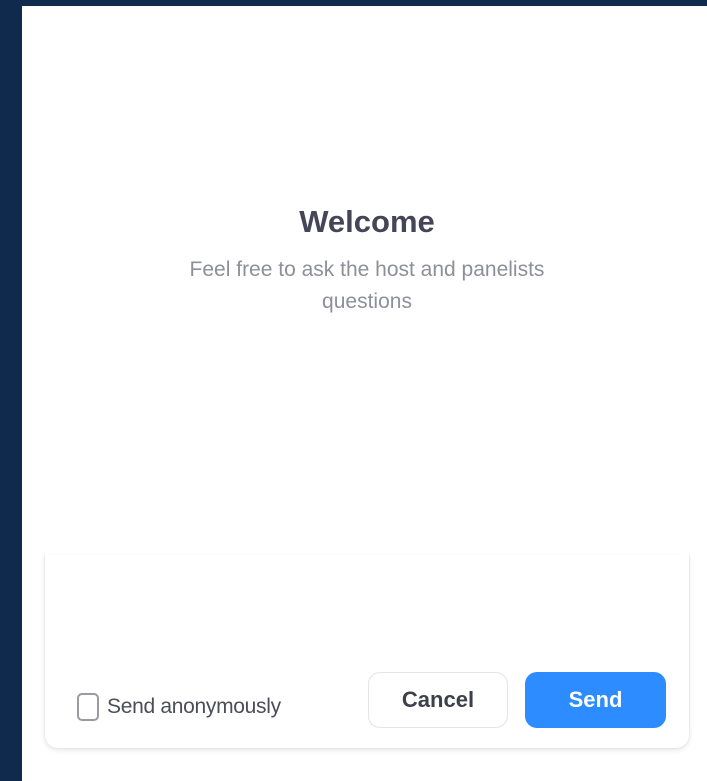 The image size is (707, 781). I want to click on welcome-title: Welcome, so click(367, 221).